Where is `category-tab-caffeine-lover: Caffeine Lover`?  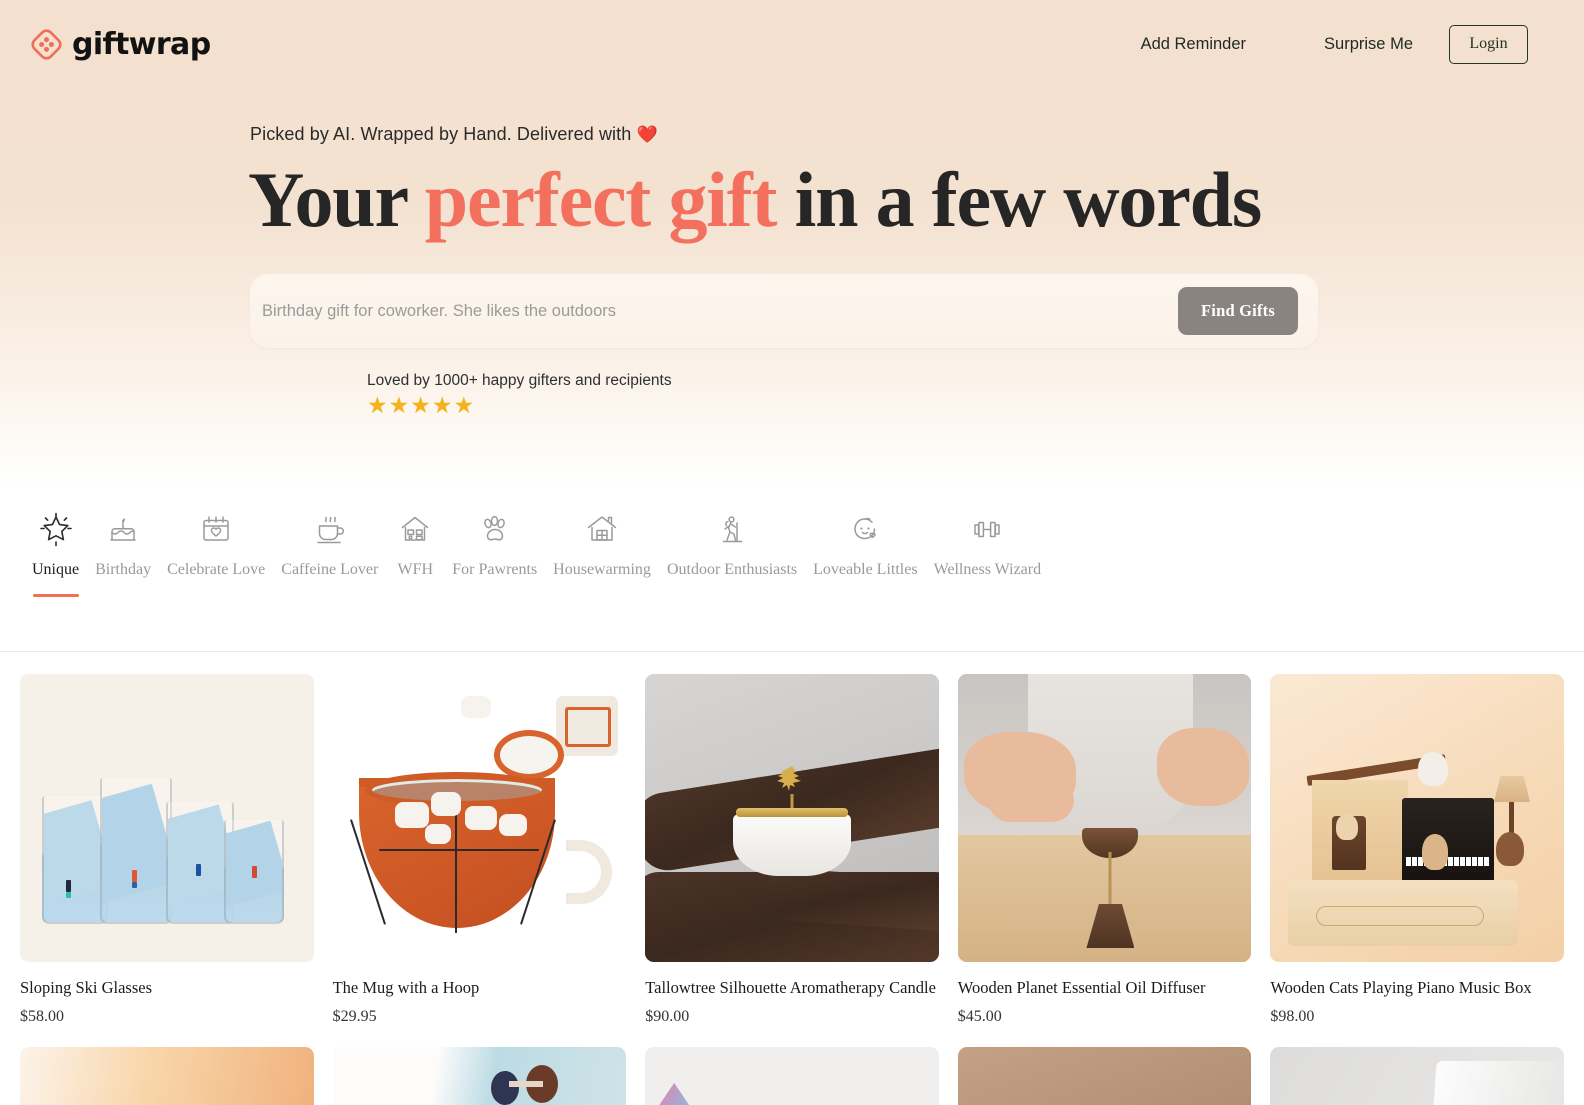 category-tab-caffeine-lover: Caffeine Lover is located at coordinates (329, 543).